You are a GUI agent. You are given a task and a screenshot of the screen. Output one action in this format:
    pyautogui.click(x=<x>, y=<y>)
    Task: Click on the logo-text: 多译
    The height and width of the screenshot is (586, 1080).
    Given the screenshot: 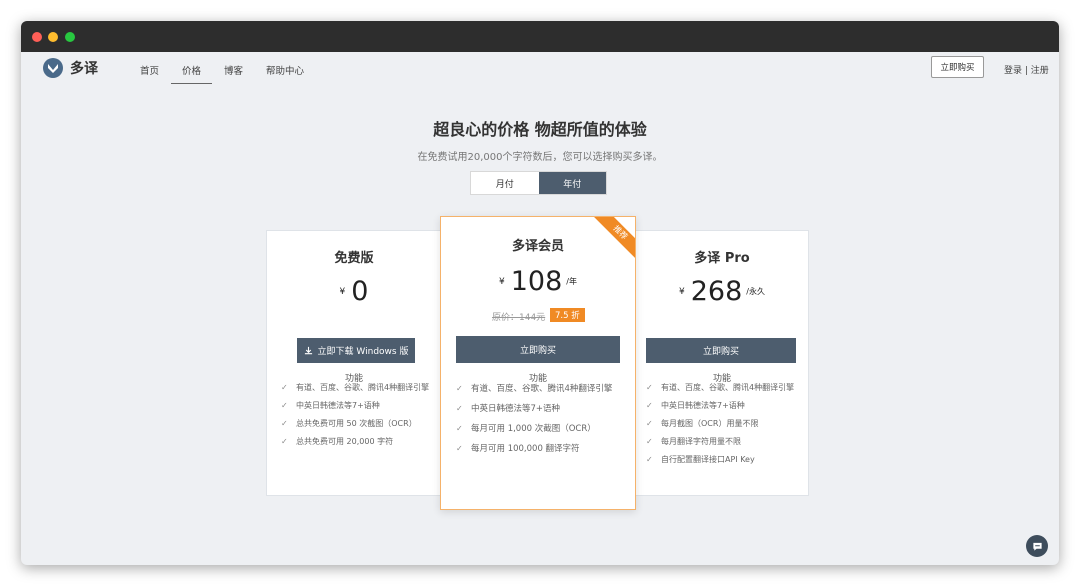 What is the action you would take?
    pyautogui.click(x=84, y=69)
    